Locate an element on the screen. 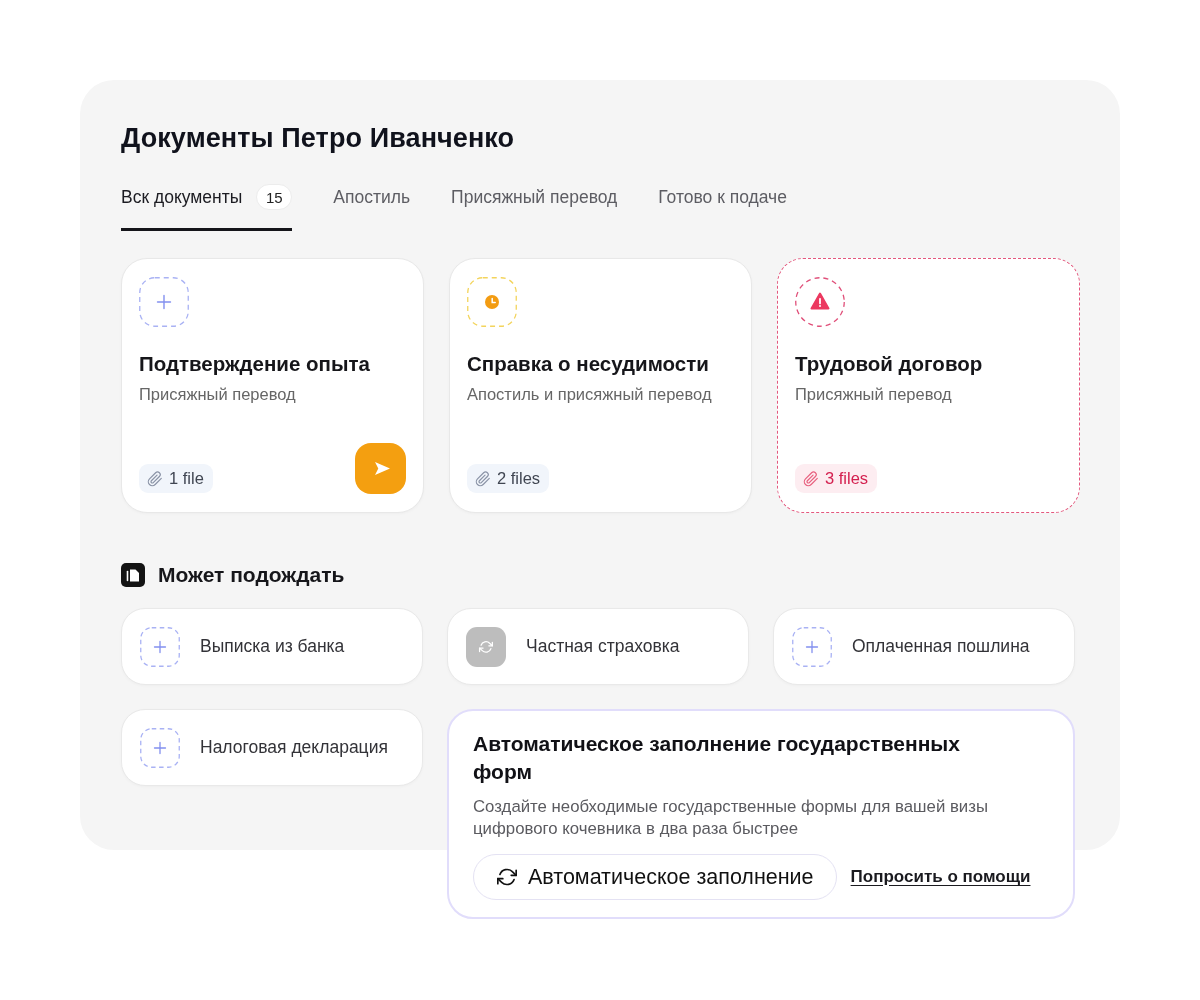  file-count: 2 files is located at coordinates (519, 478).